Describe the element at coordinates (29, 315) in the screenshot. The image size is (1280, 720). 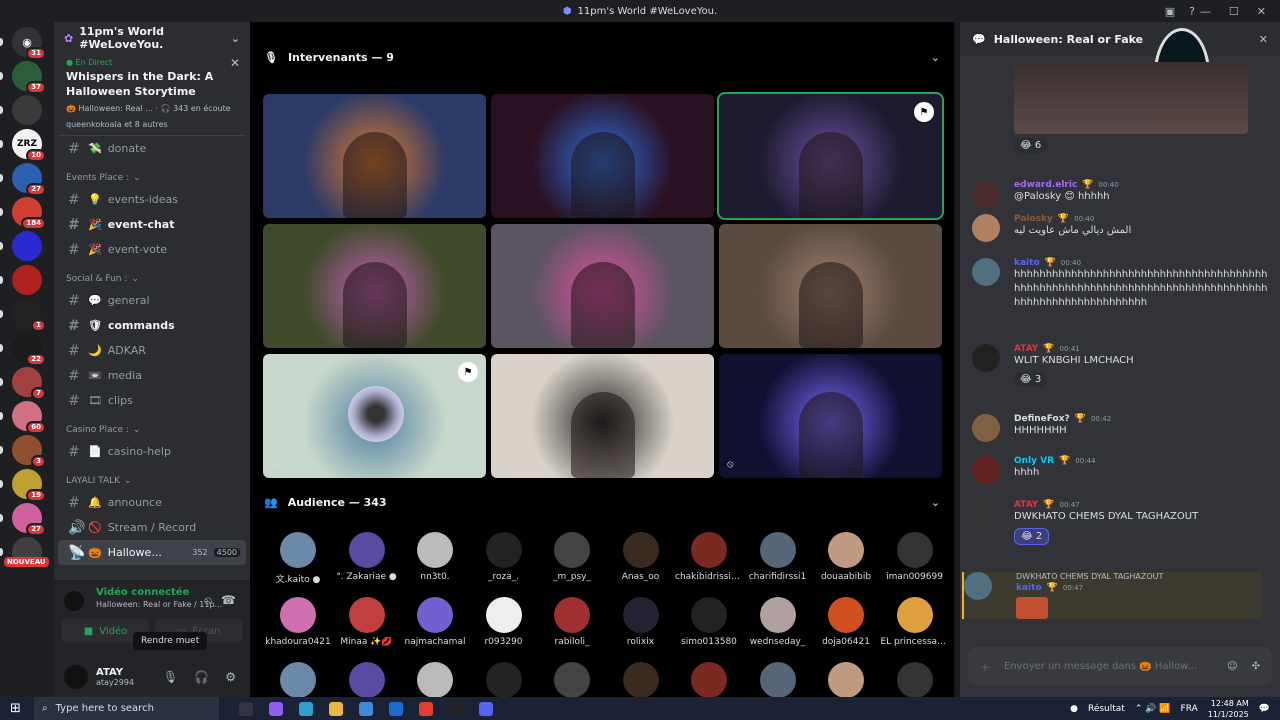
I see `server-icon: 1` at that location.